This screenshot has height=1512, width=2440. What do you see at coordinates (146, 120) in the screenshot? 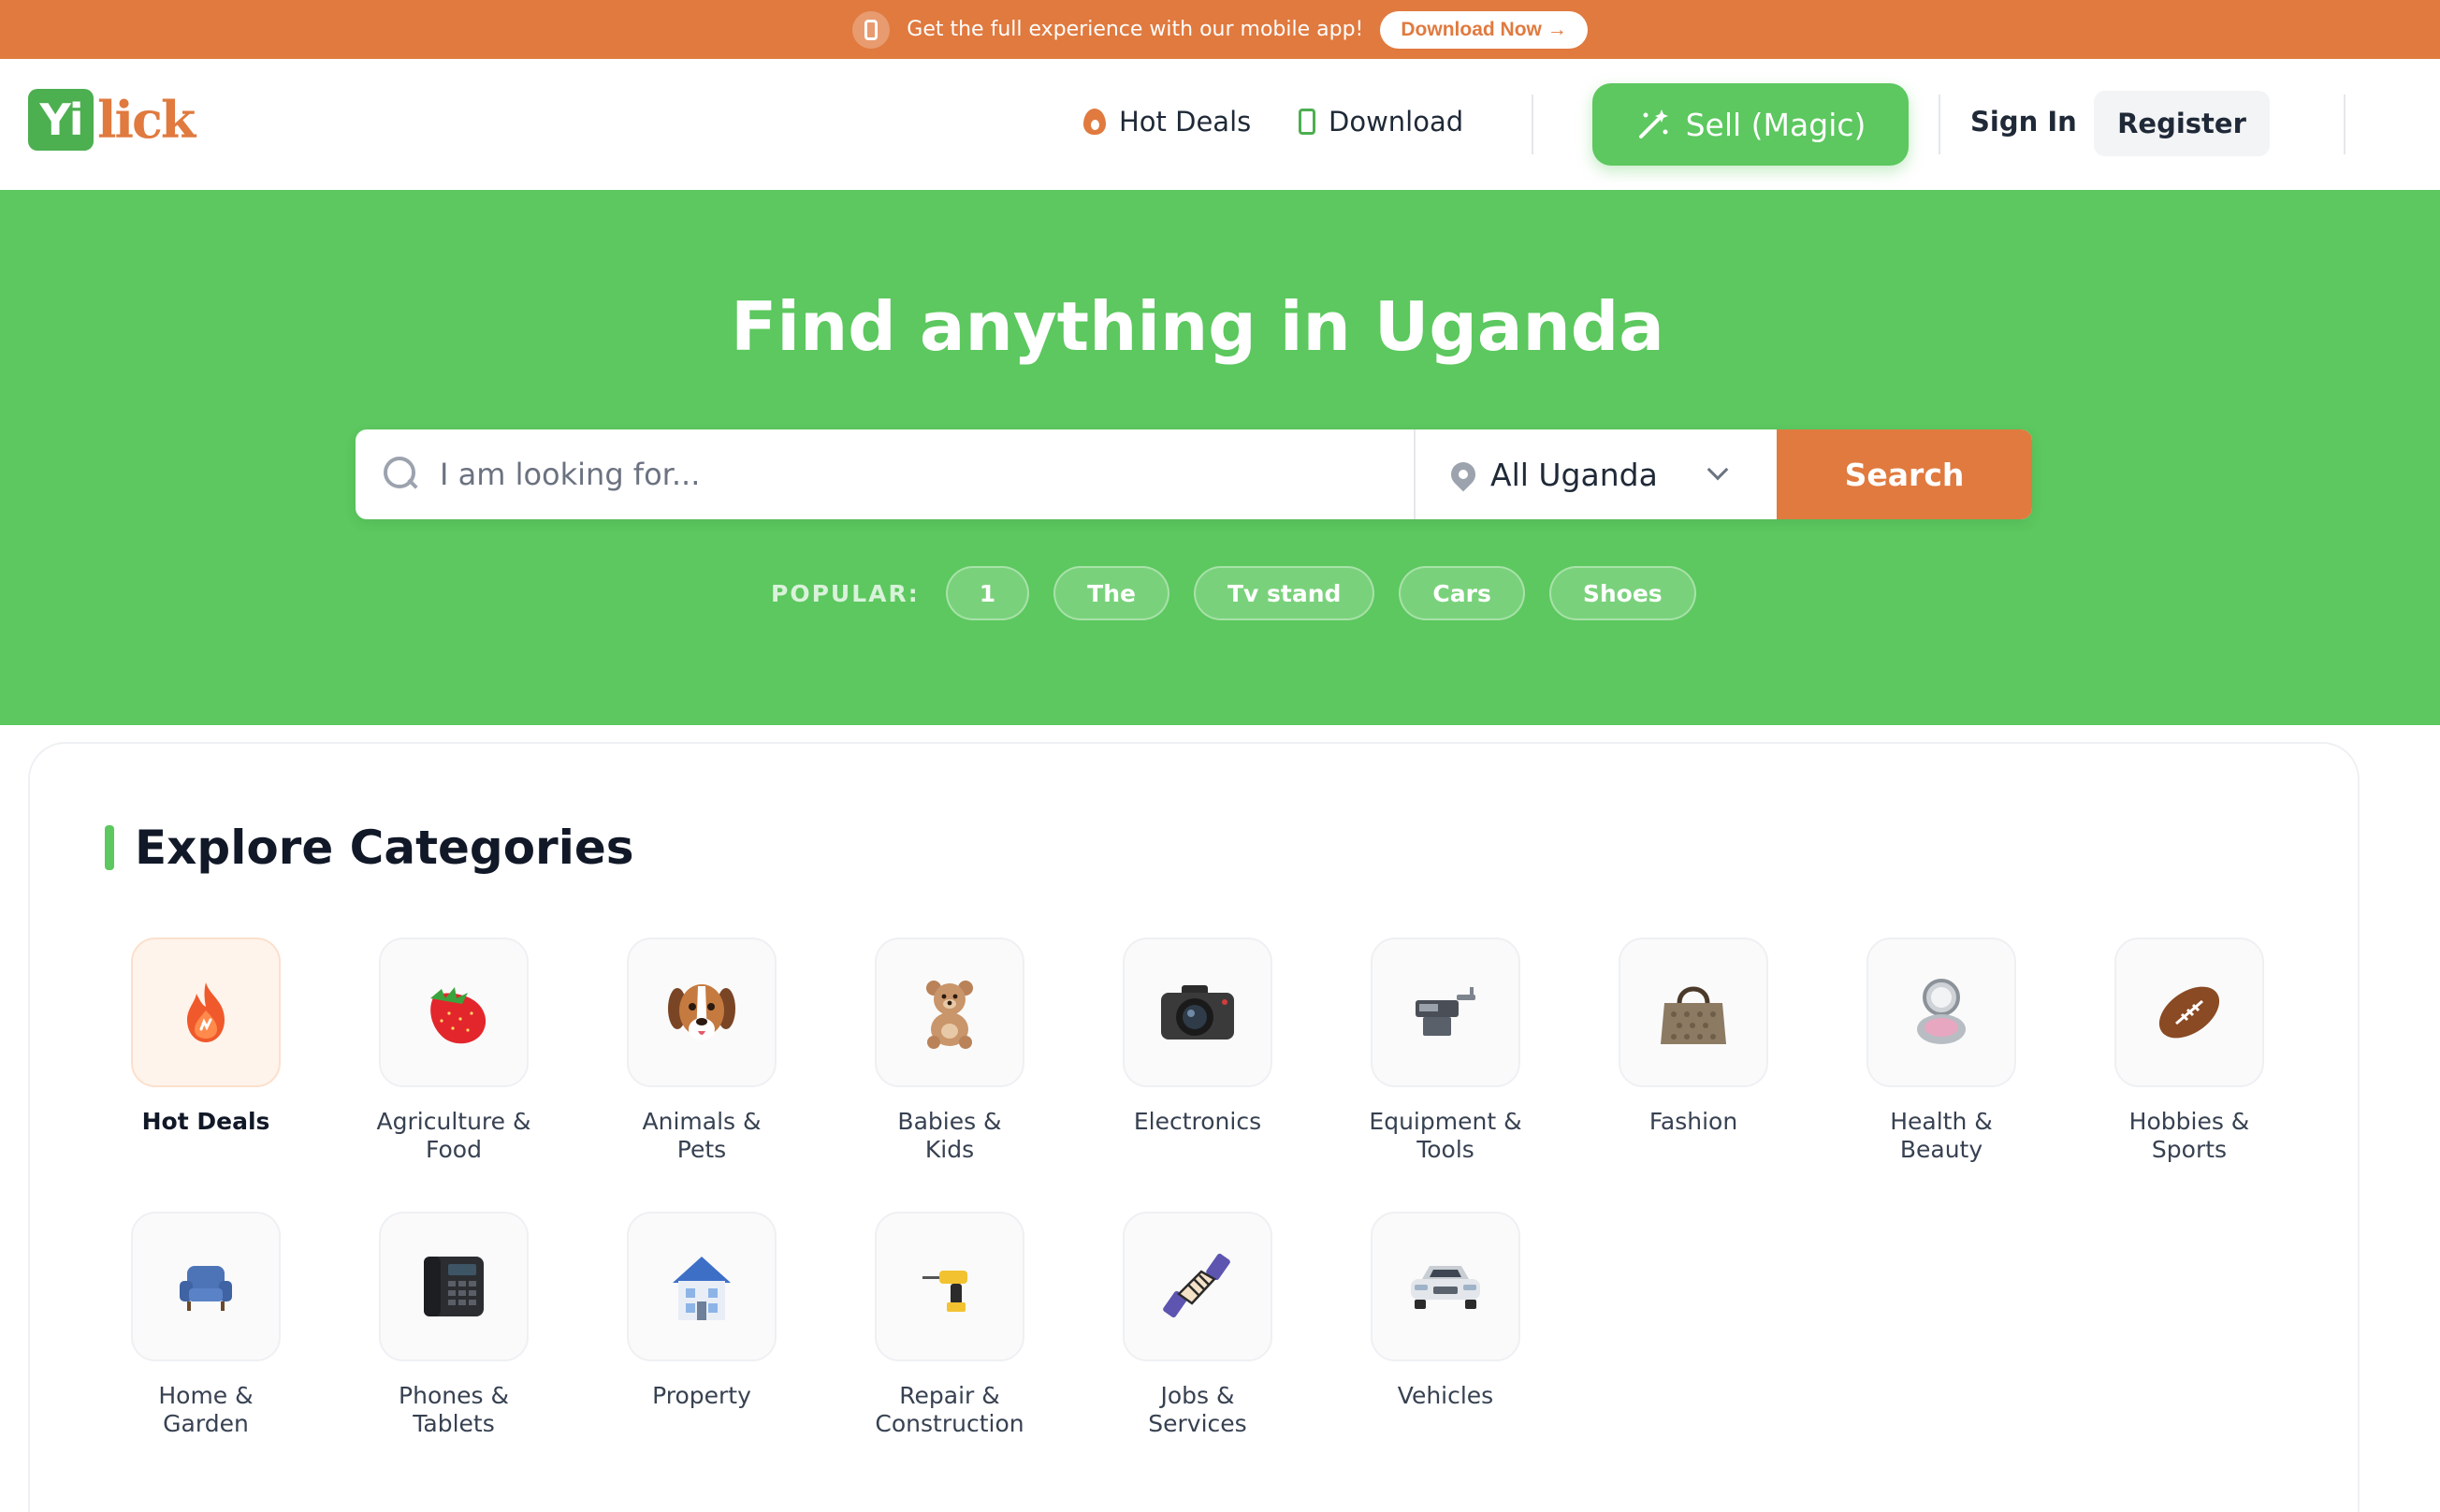
I see `logo-wordmark: lick` at bounding box center [146, 120].